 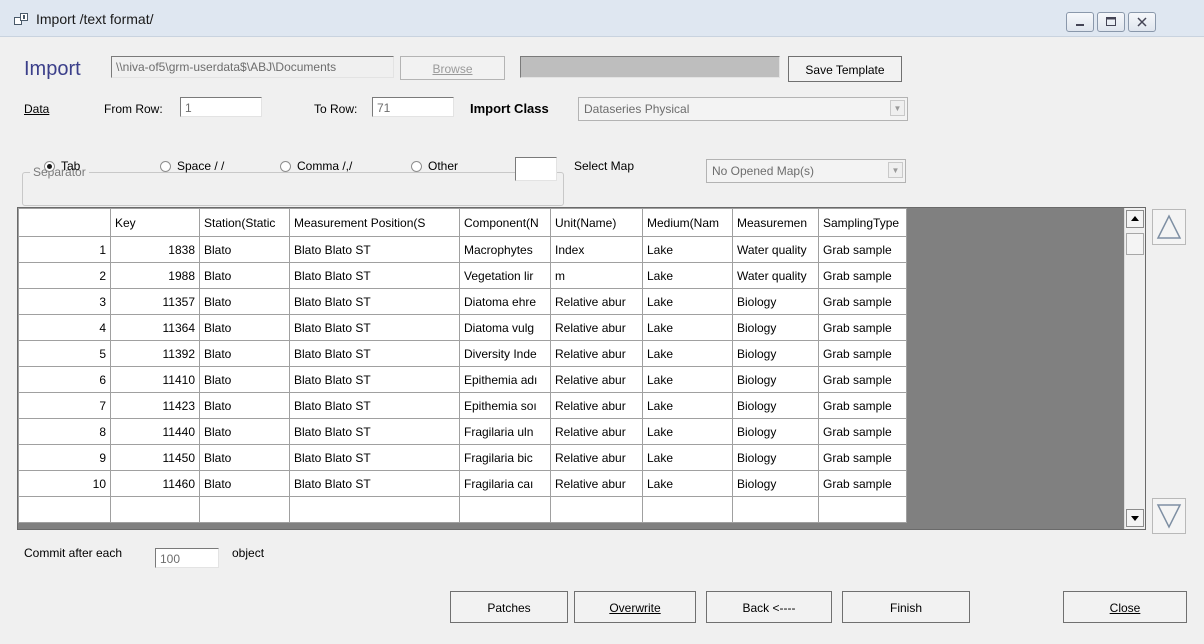 I want to click on data-link: Data, so click(x=36, y=109).